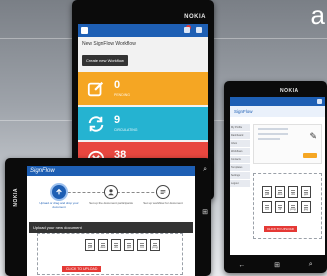 This screenshot has height=276, width=327. What do you see at coordinates (240, 183) in the screenshot?
I see `side-item: Logout` at bounding box center [240, 183].